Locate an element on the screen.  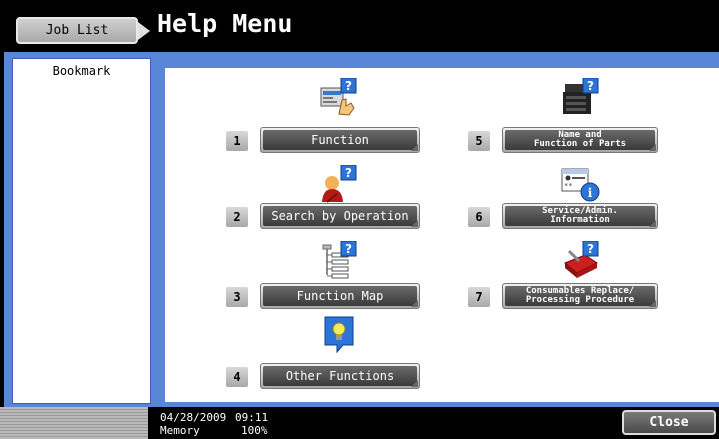
consumables-icon: ? is located at coordinates (581, 259).